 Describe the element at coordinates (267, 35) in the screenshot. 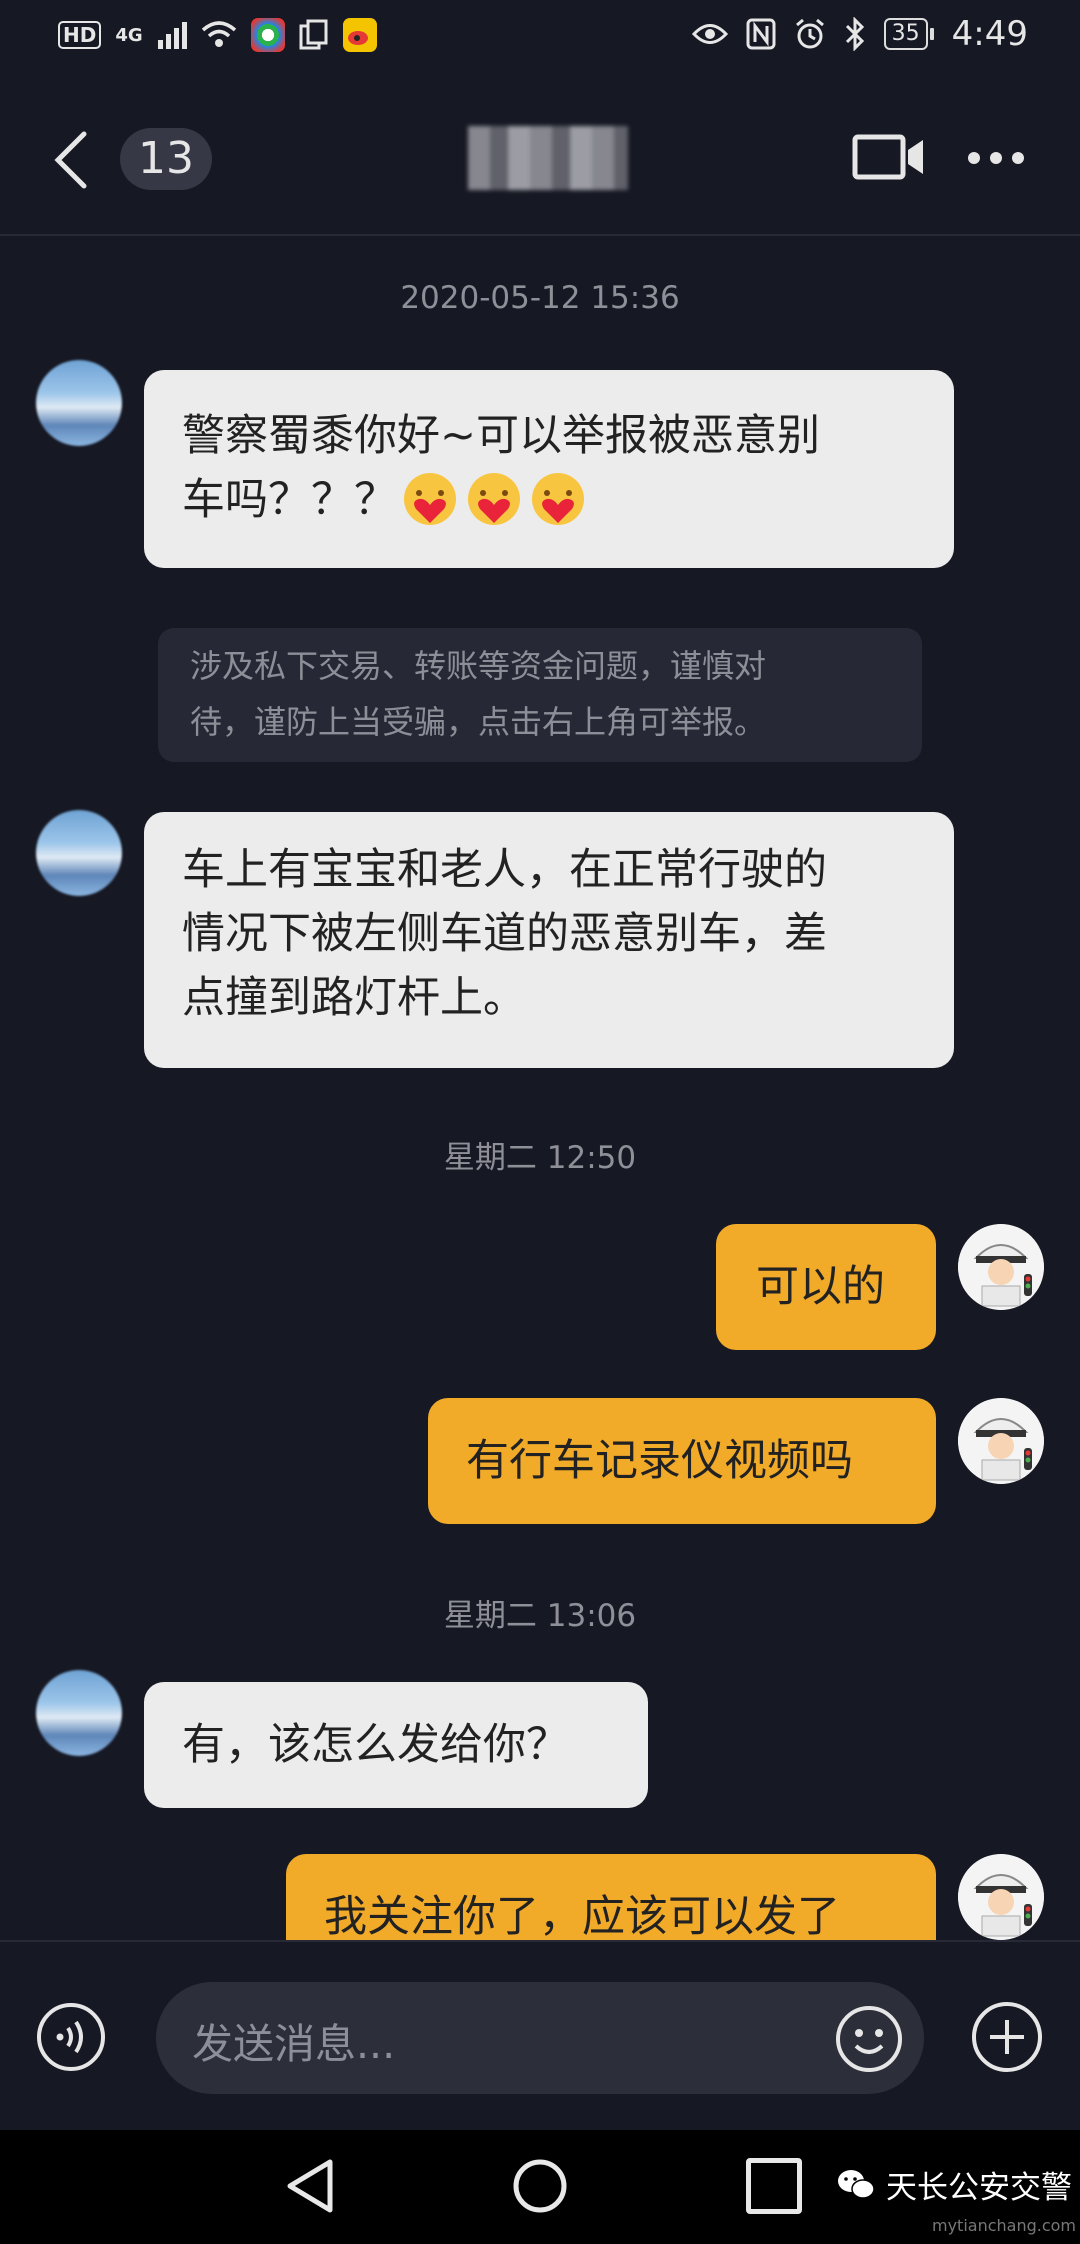

I see `browser-app-icon` at that location.